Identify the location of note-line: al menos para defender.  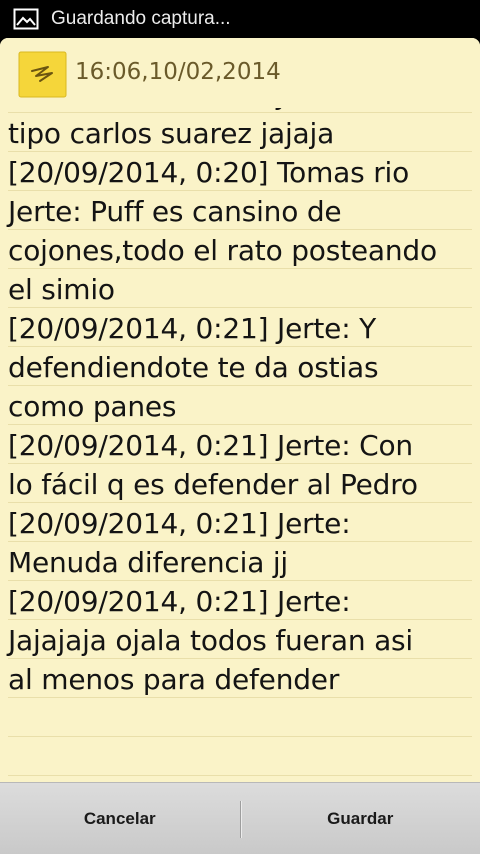
(240, 678).